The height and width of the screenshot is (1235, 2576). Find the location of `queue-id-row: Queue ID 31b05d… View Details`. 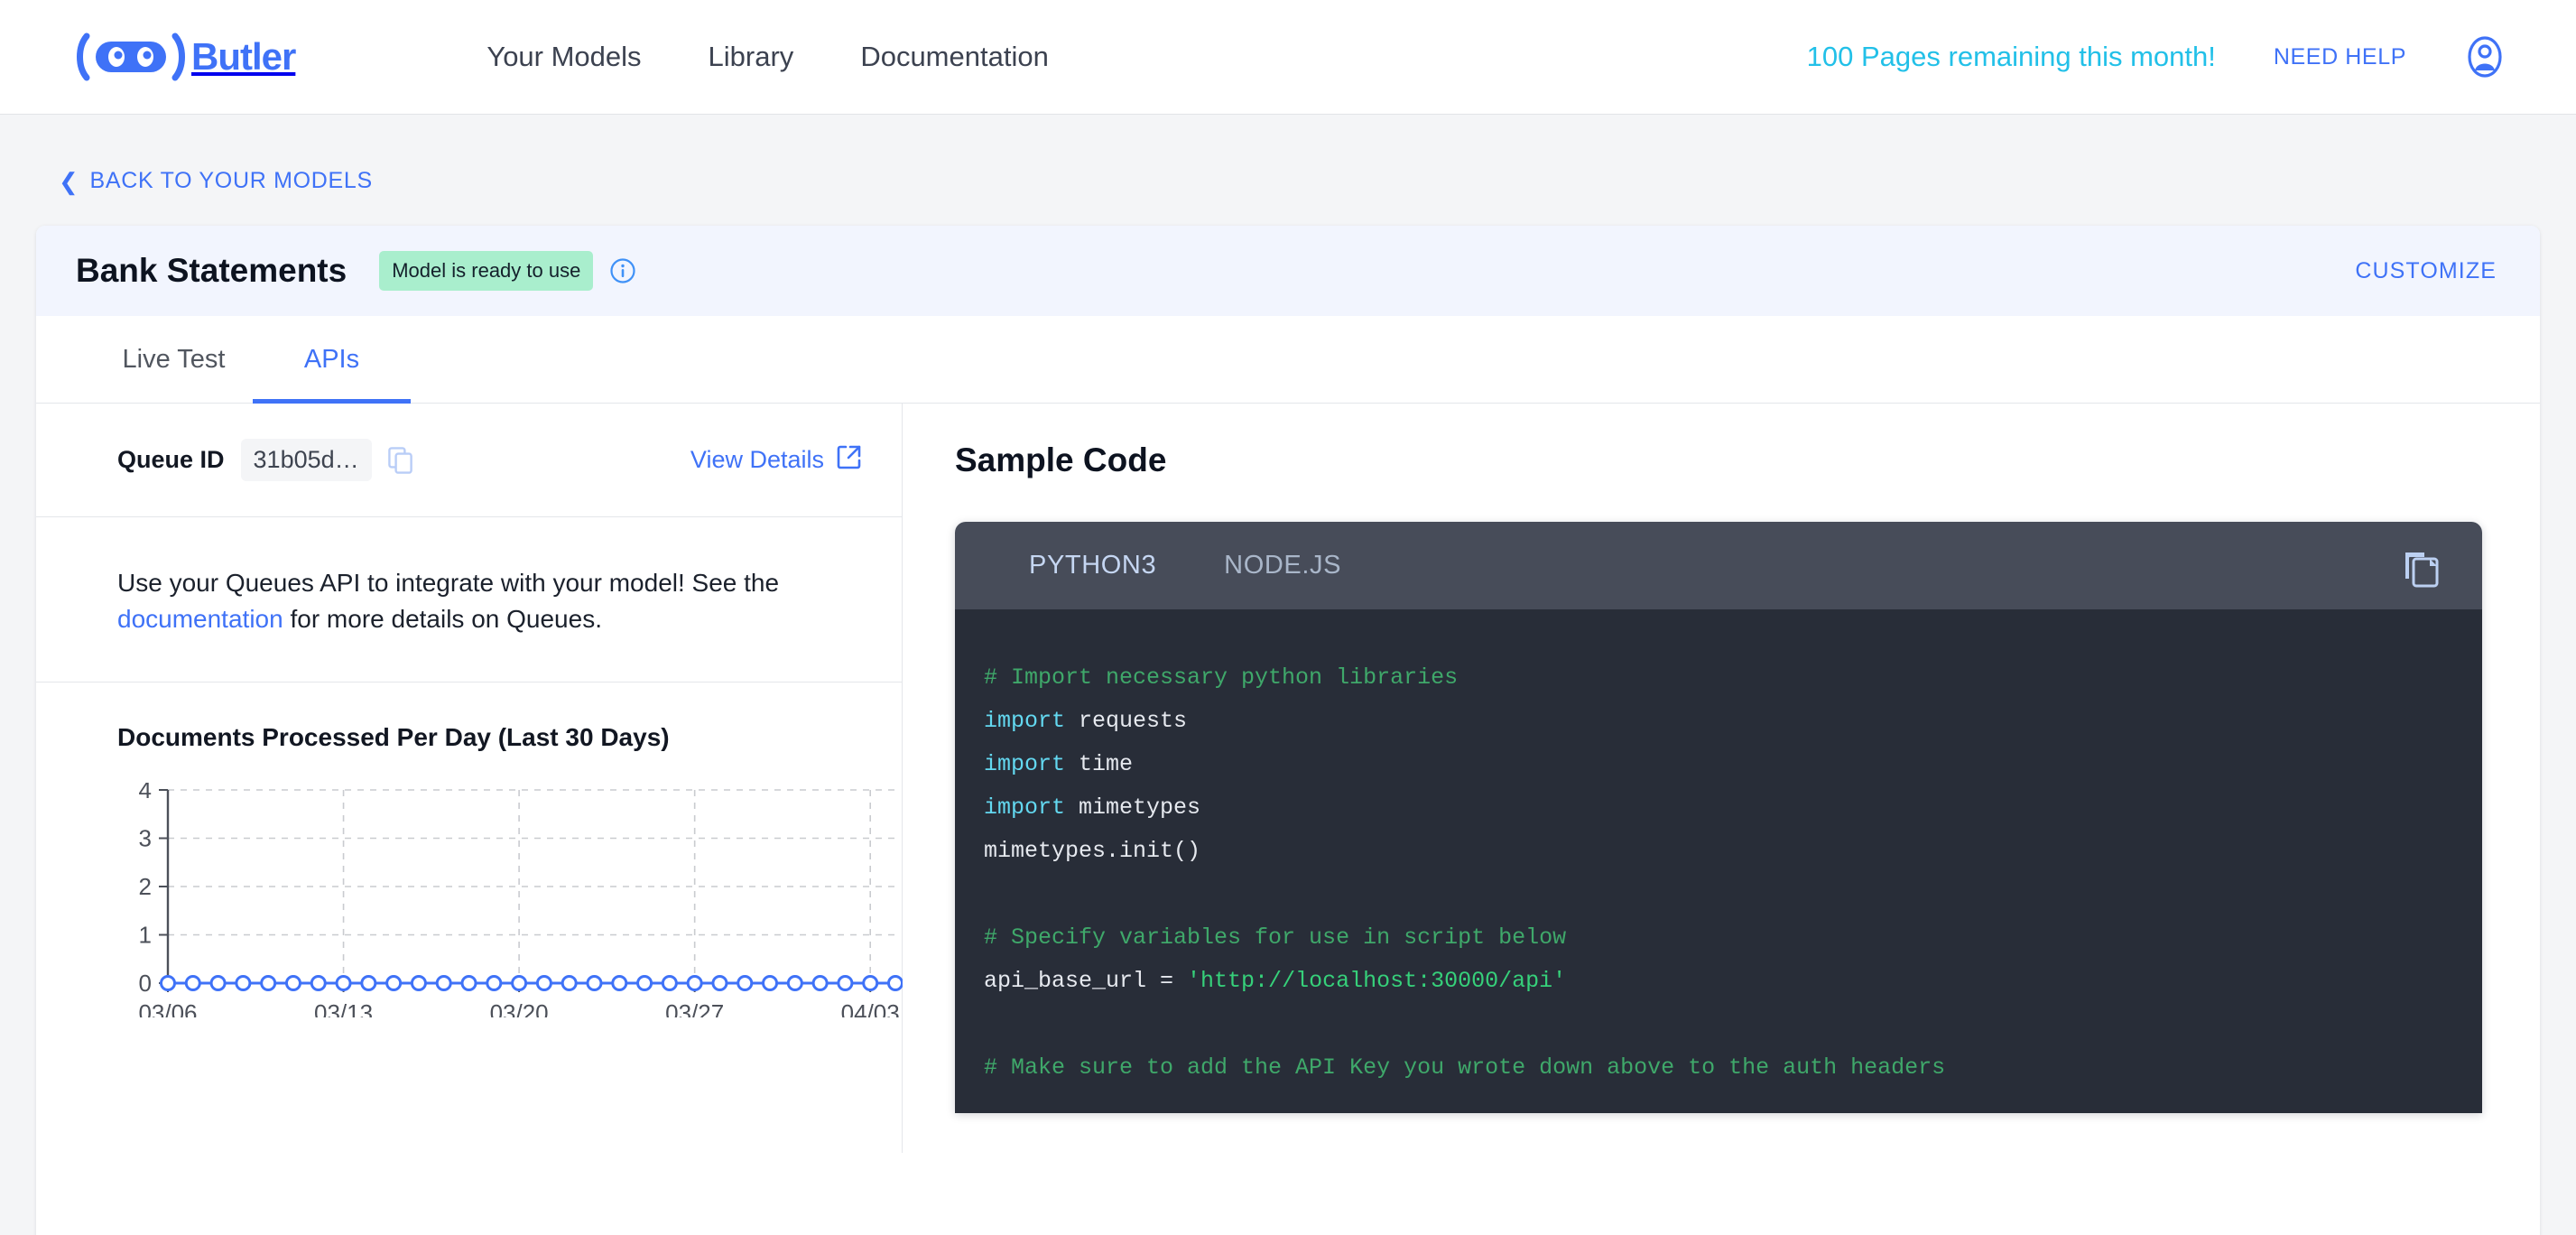

queue-id-row: Queue ID 31b05d… View Details is located at coordinates (469, 460).